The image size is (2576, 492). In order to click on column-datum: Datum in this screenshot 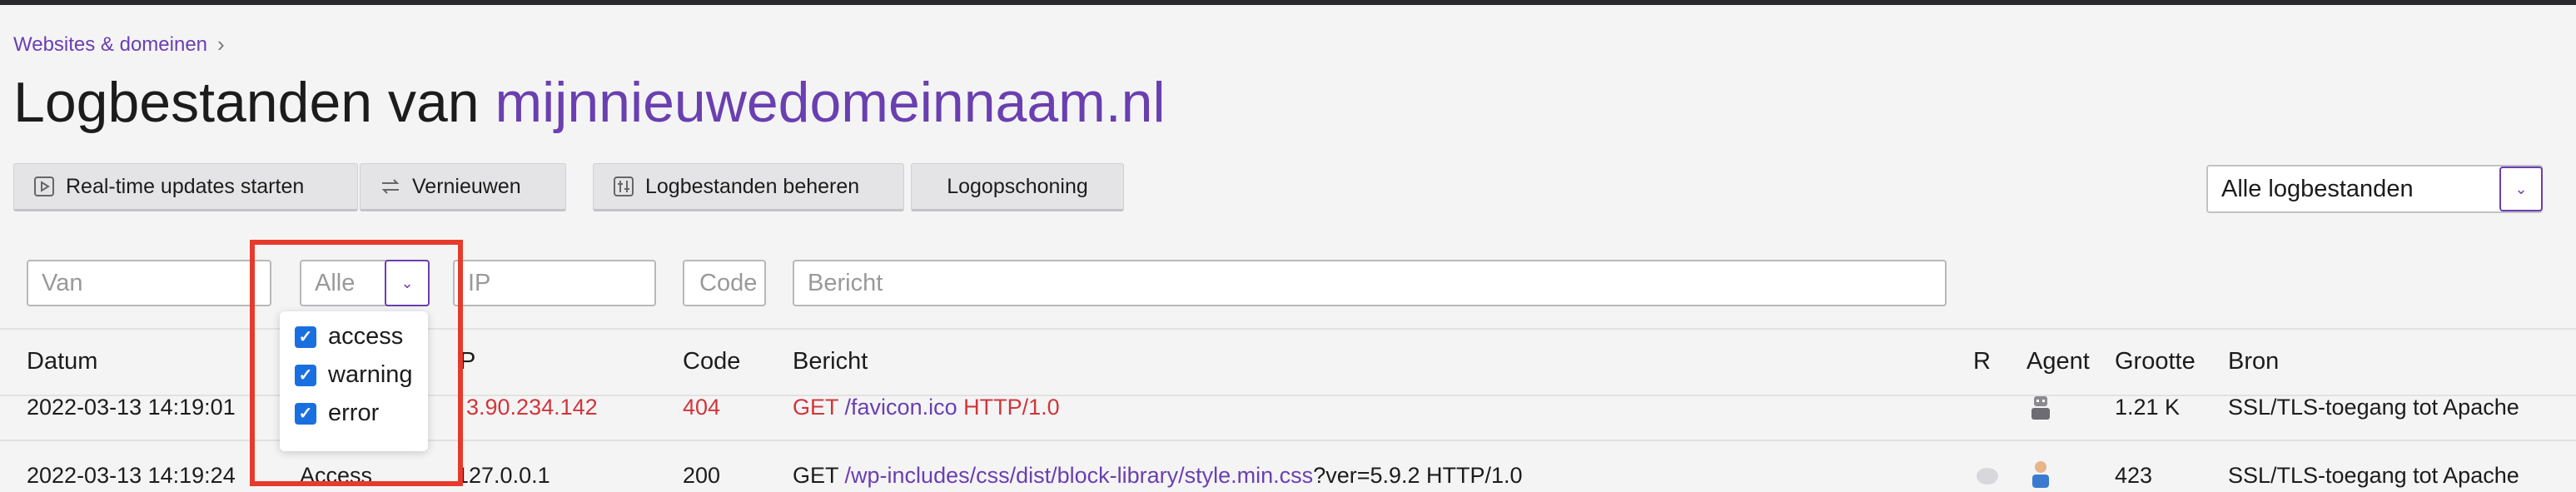, I will do `click(62, 362)`.